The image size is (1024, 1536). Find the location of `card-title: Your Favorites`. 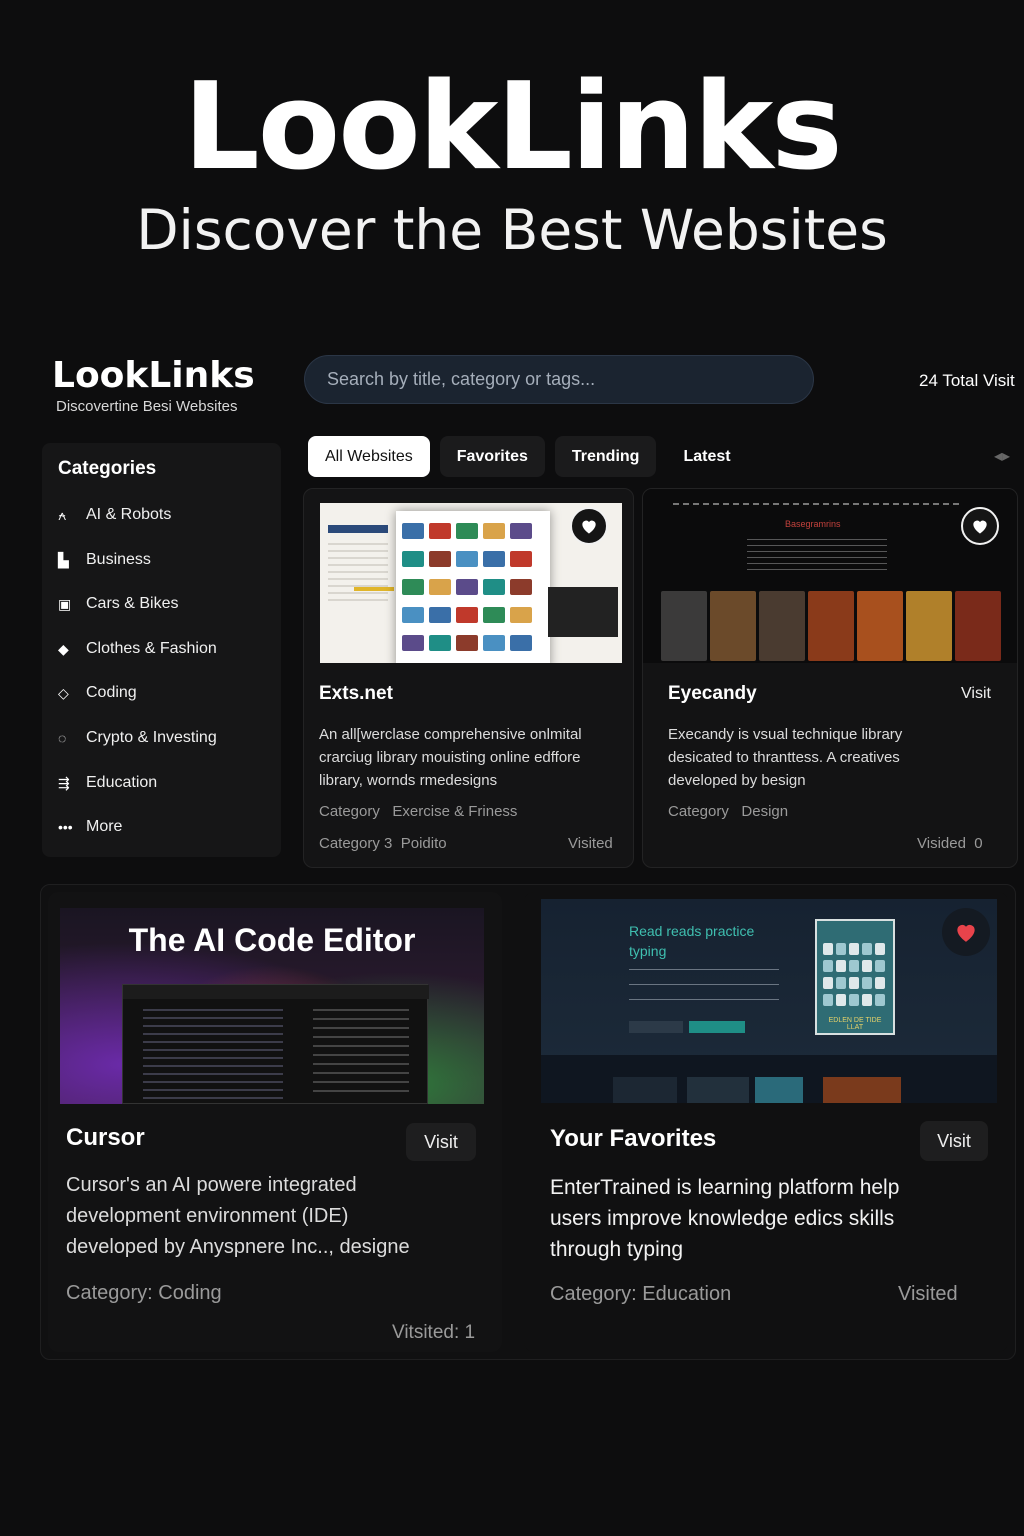

card-title: Your Favorites is located at coordinates (633, 1139).